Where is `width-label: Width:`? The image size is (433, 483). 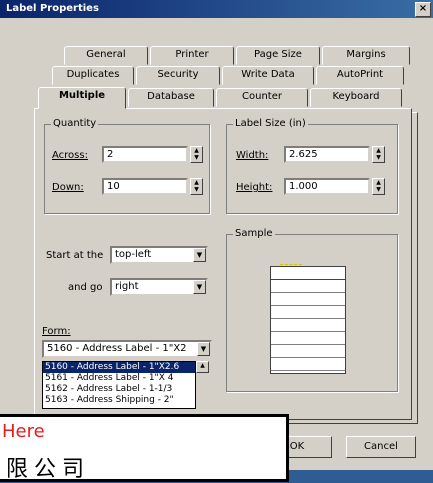 width-label: Width: is located at coordinates (252, 155).